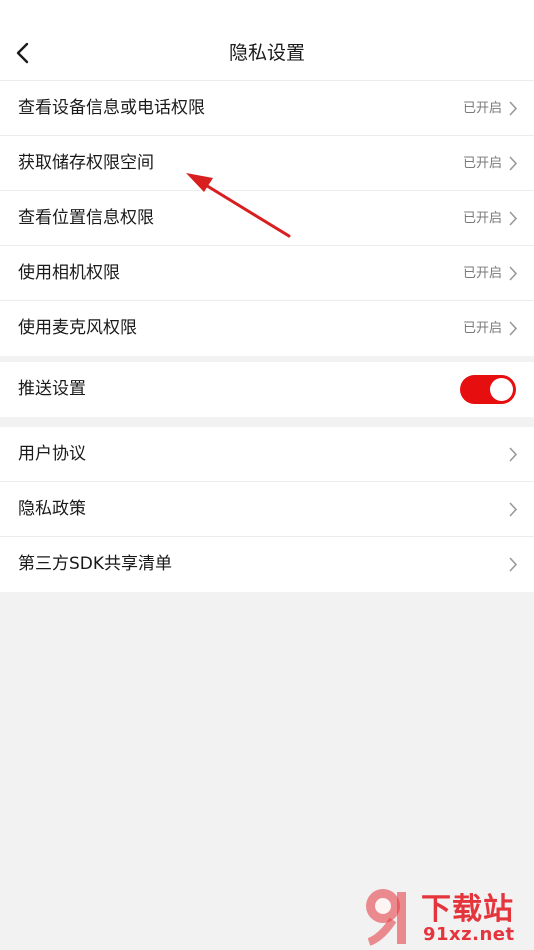  I want to click on row-label: 使用相机权限, so click(69, 273).